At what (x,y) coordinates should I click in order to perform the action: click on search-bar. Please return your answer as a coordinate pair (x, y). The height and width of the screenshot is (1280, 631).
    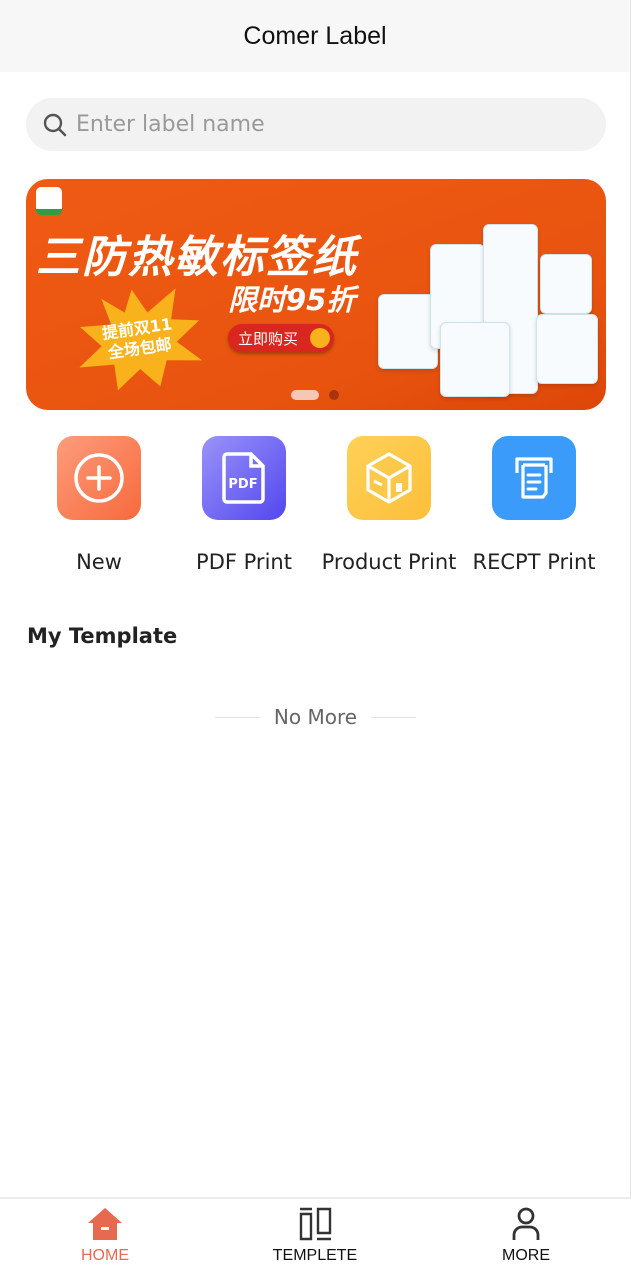
    Looking at the image, I should click on (316, 124).